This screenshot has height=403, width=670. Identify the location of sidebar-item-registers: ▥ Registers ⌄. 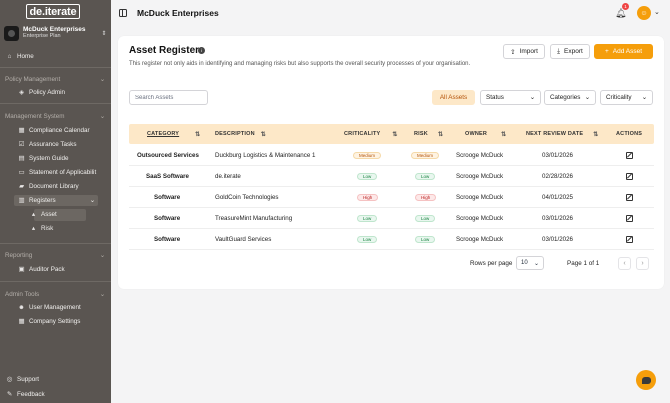
(56, 200).